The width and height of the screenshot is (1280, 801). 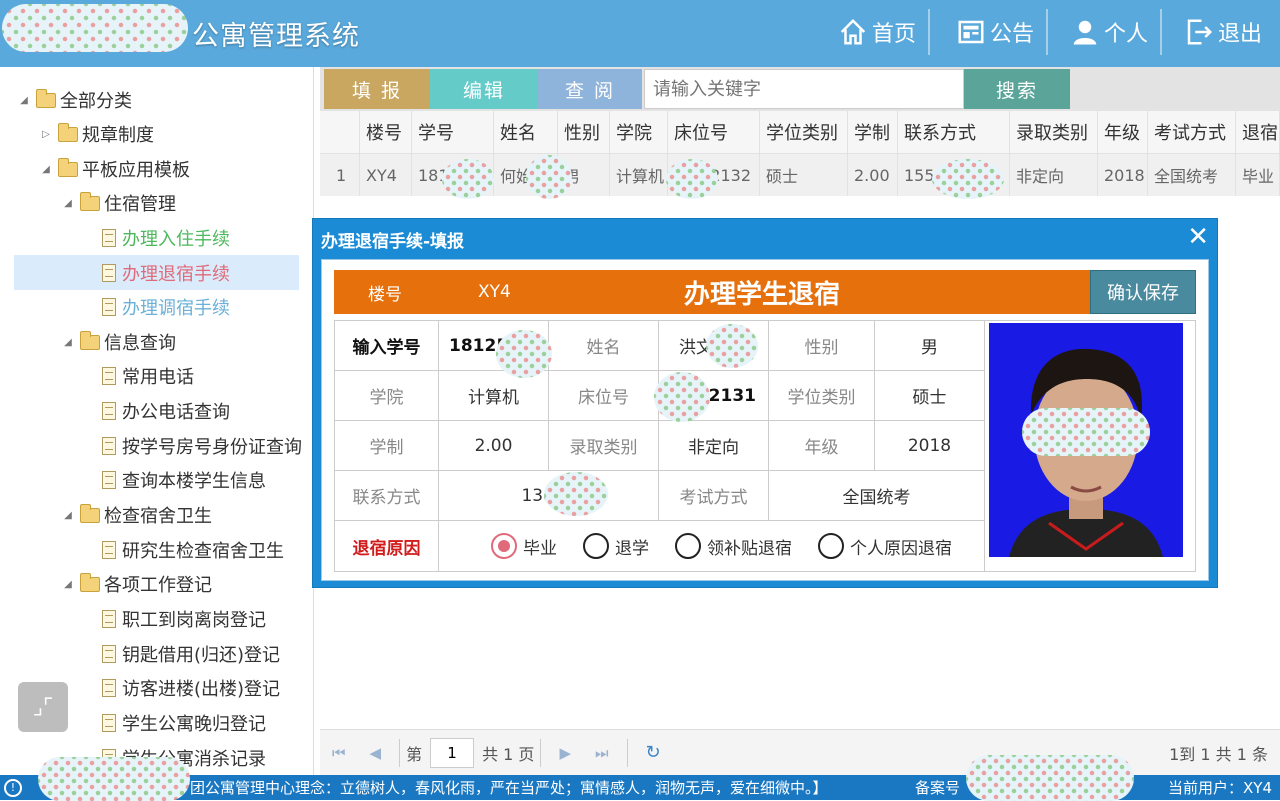 What do you see at coordinates (340, 175) in the screenshot?
I see `grid-cell: 1` at bounding box center [340, 175].